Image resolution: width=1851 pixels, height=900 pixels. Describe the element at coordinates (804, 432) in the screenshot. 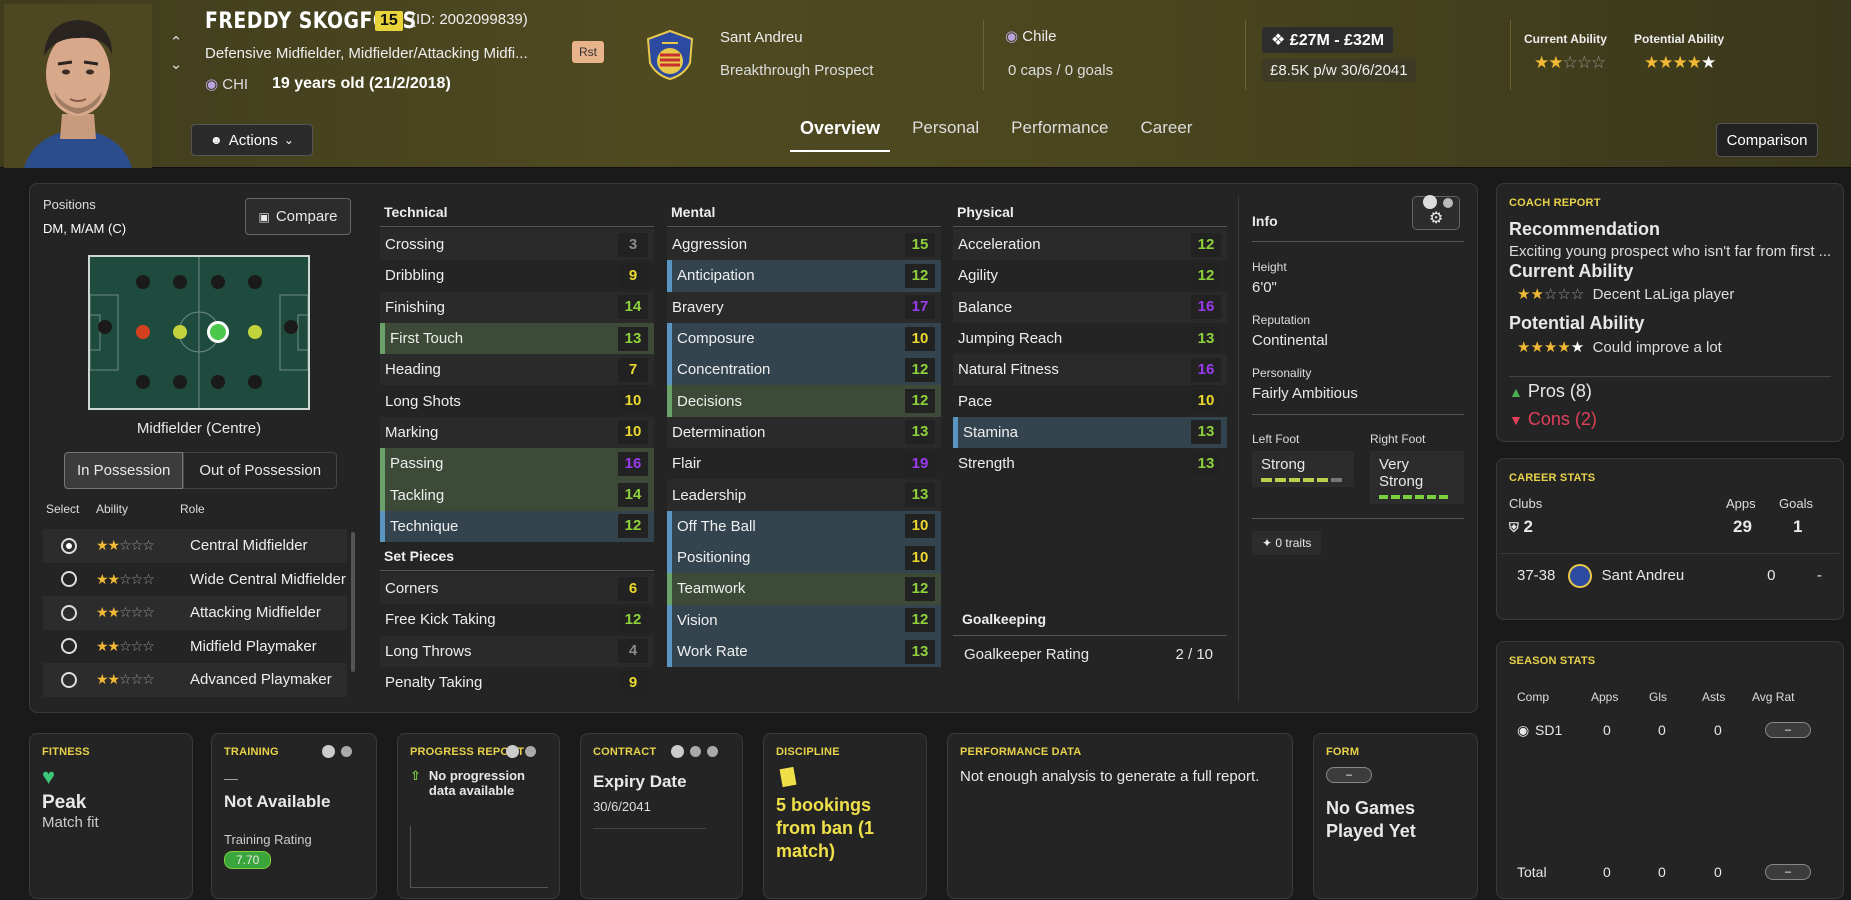

I see `attribute-row: Determination 13` at that location.